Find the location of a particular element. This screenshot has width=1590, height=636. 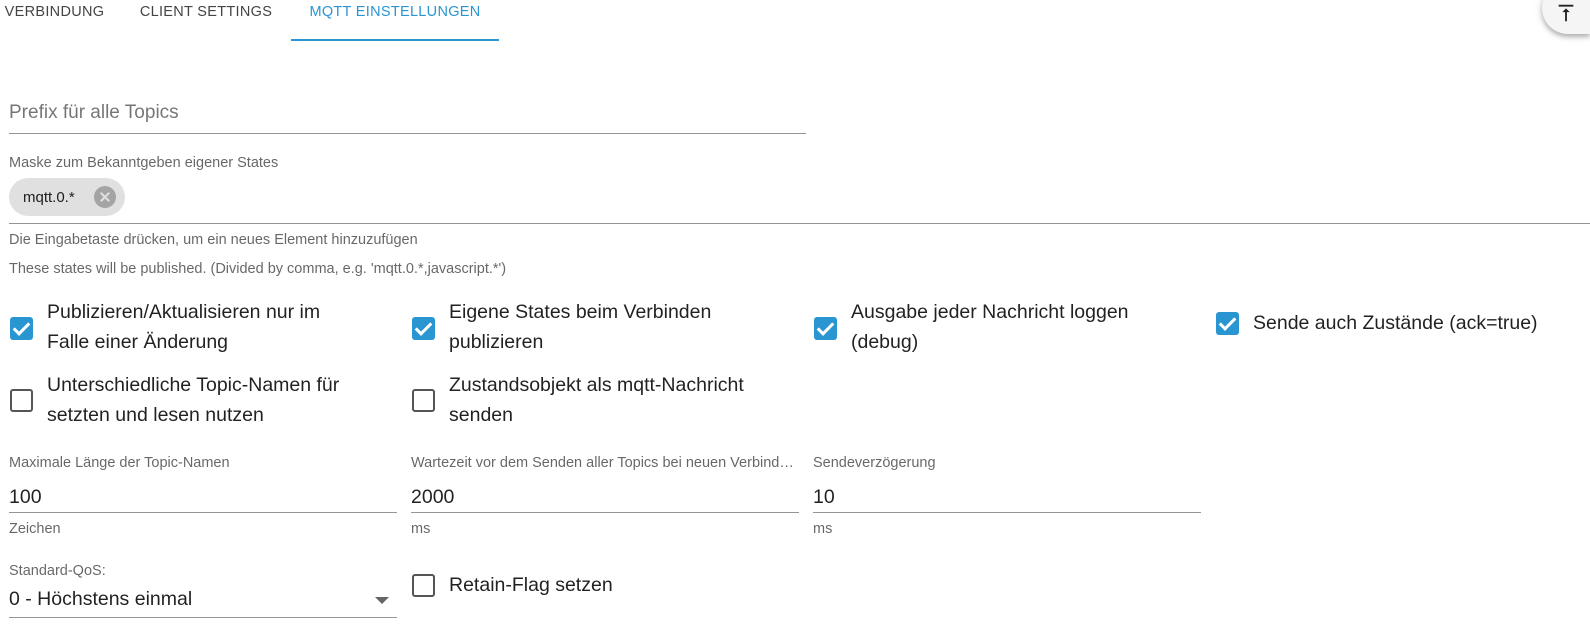

mask-input-underline is located at coordinates (799, 223).